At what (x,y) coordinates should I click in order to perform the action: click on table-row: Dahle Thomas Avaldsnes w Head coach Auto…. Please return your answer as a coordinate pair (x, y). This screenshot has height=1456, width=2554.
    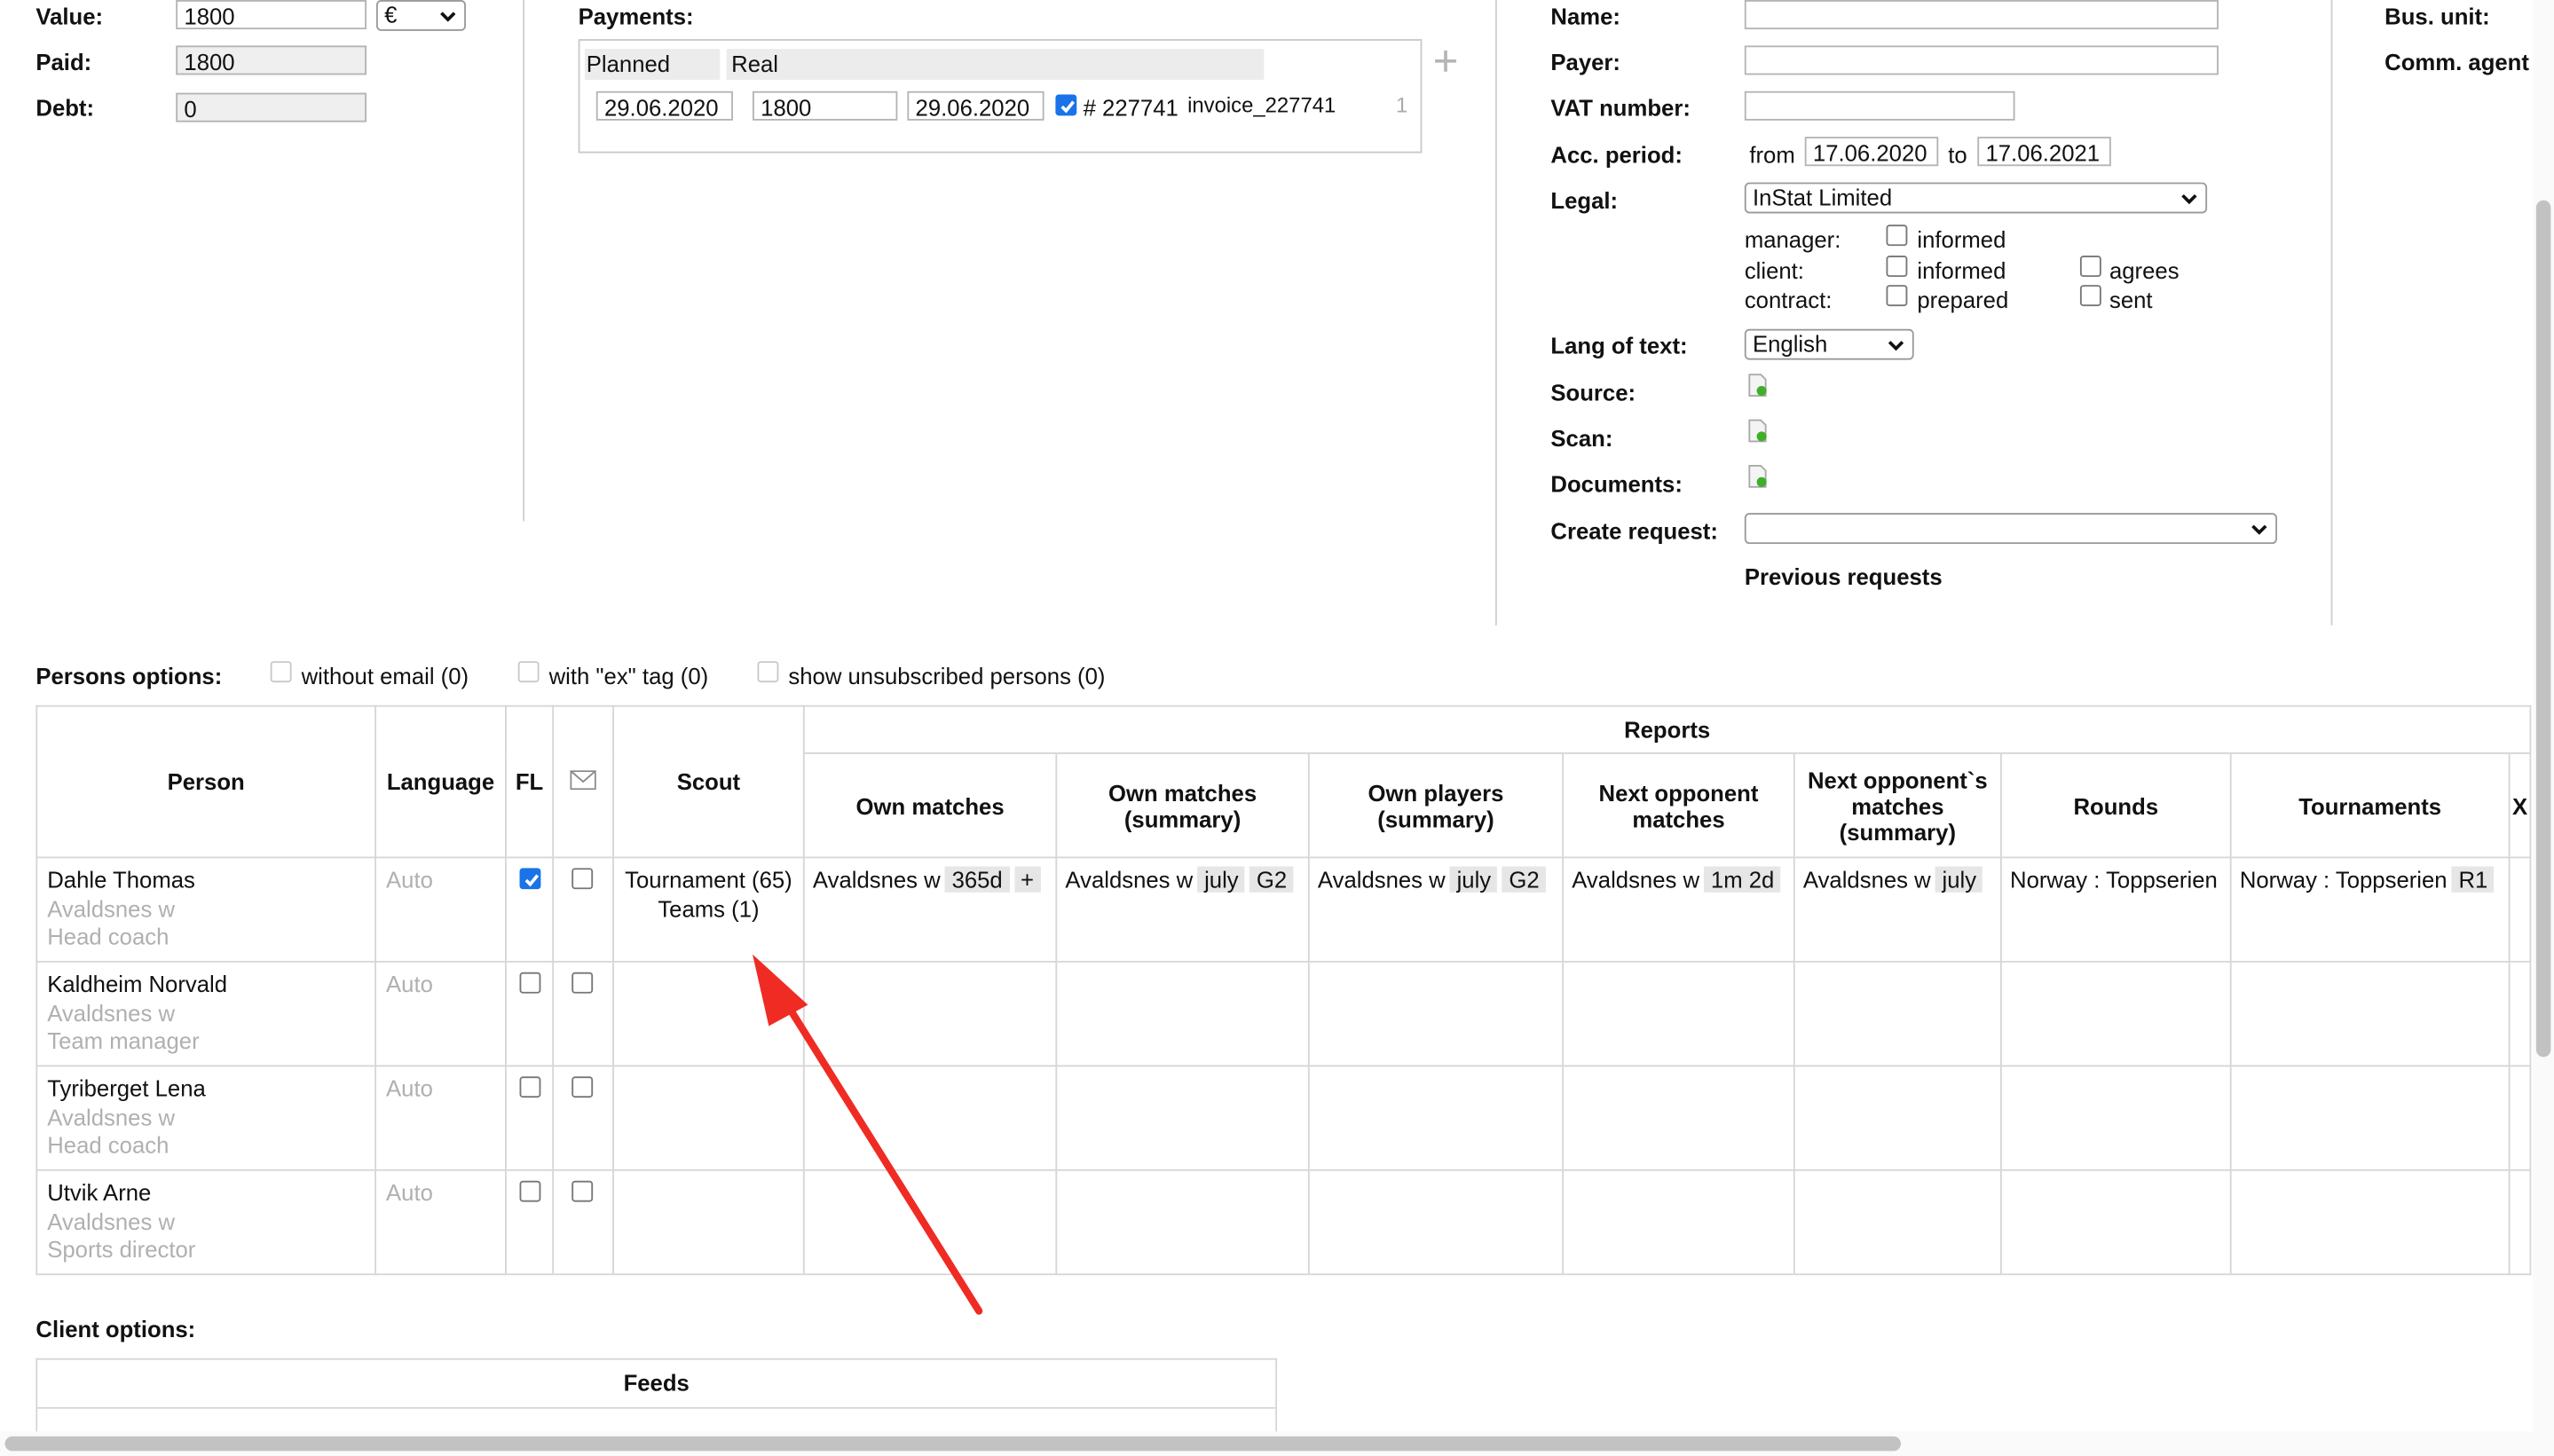
    Looking at the image, I should click on (1283, 909).